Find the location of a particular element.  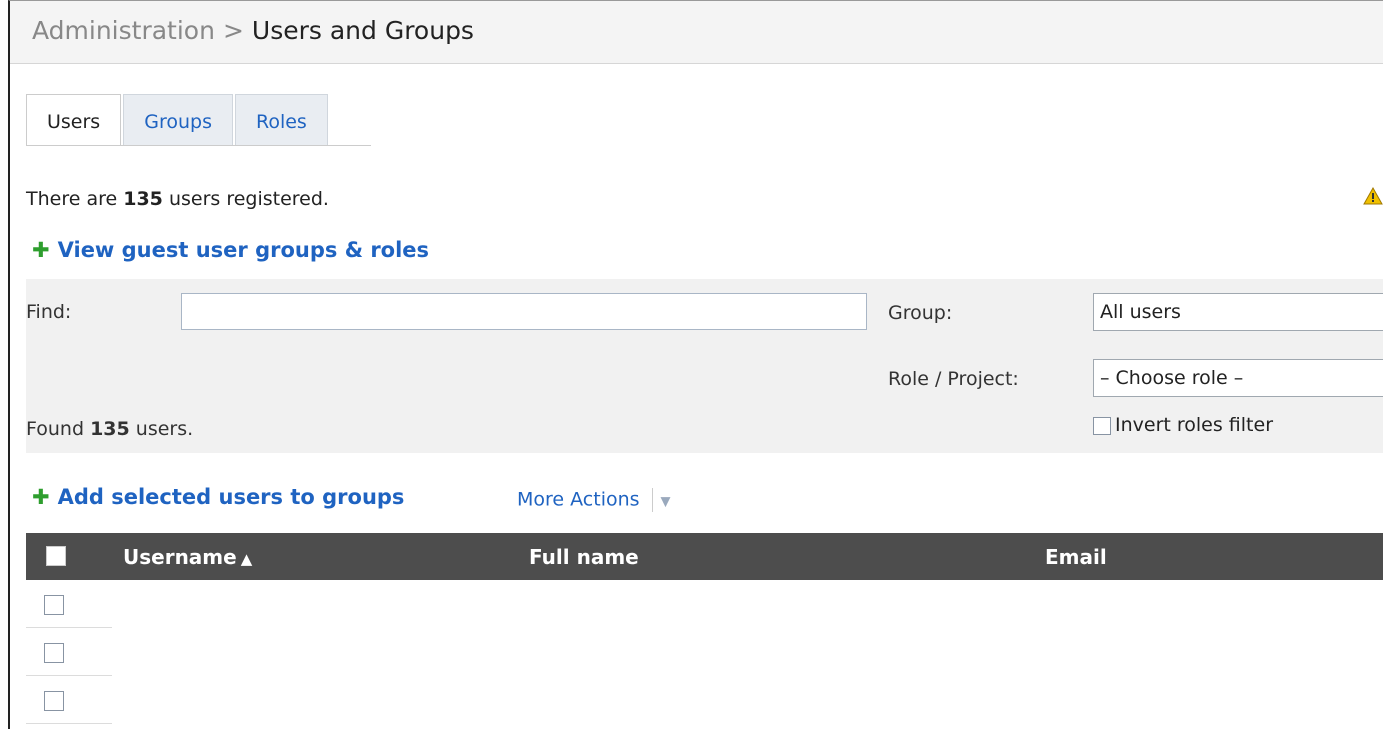

registered-users-text: There are 135 users registered. is located at coordinates (177, 199).